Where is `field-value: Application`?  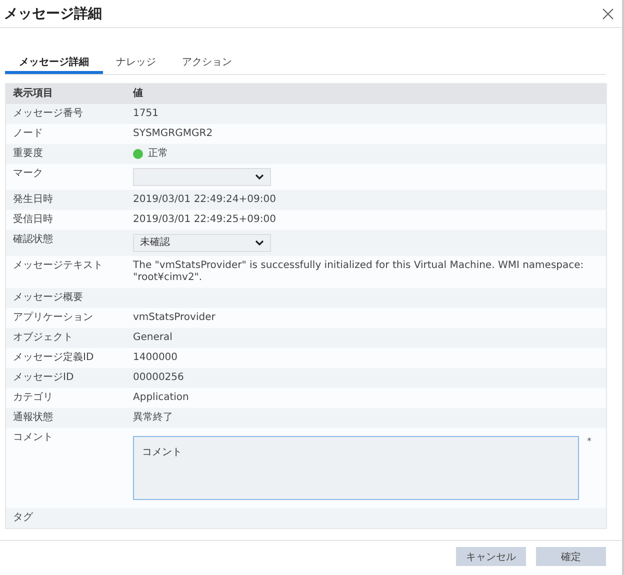
field-value: Application is located at coordinates (161, 398).